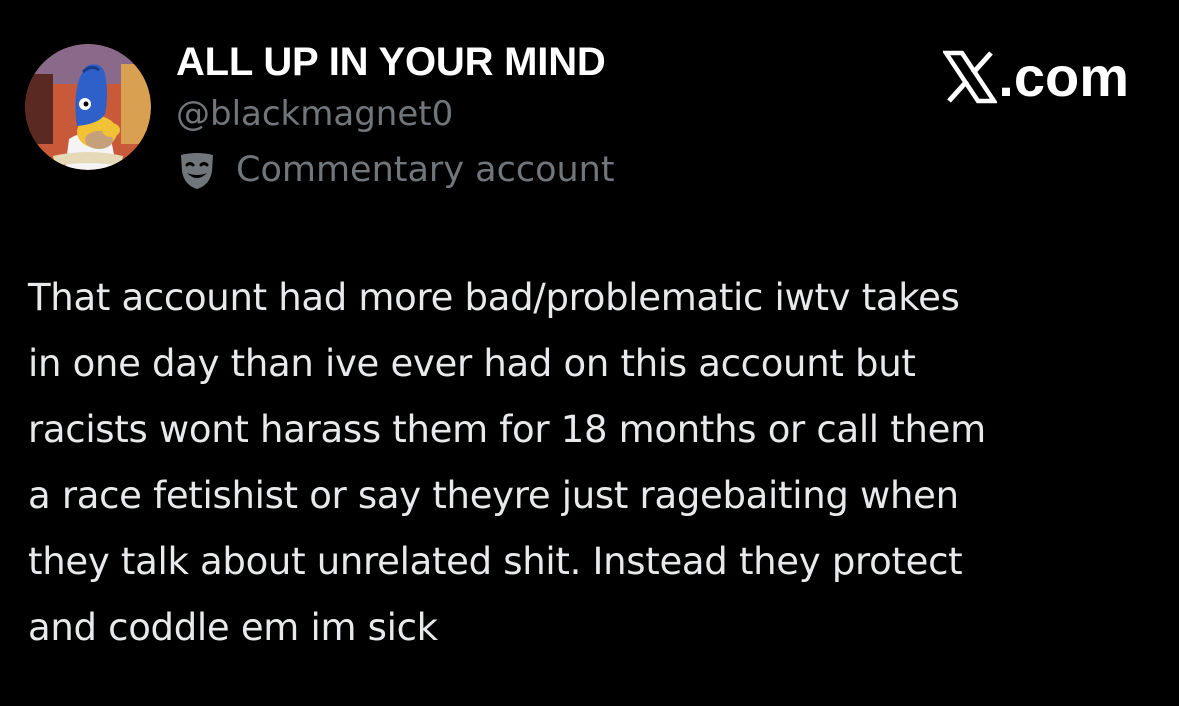 The height and width of the screenshot is (706, 1179). I want to click on account-label: Commentary account, so click(395, 170).